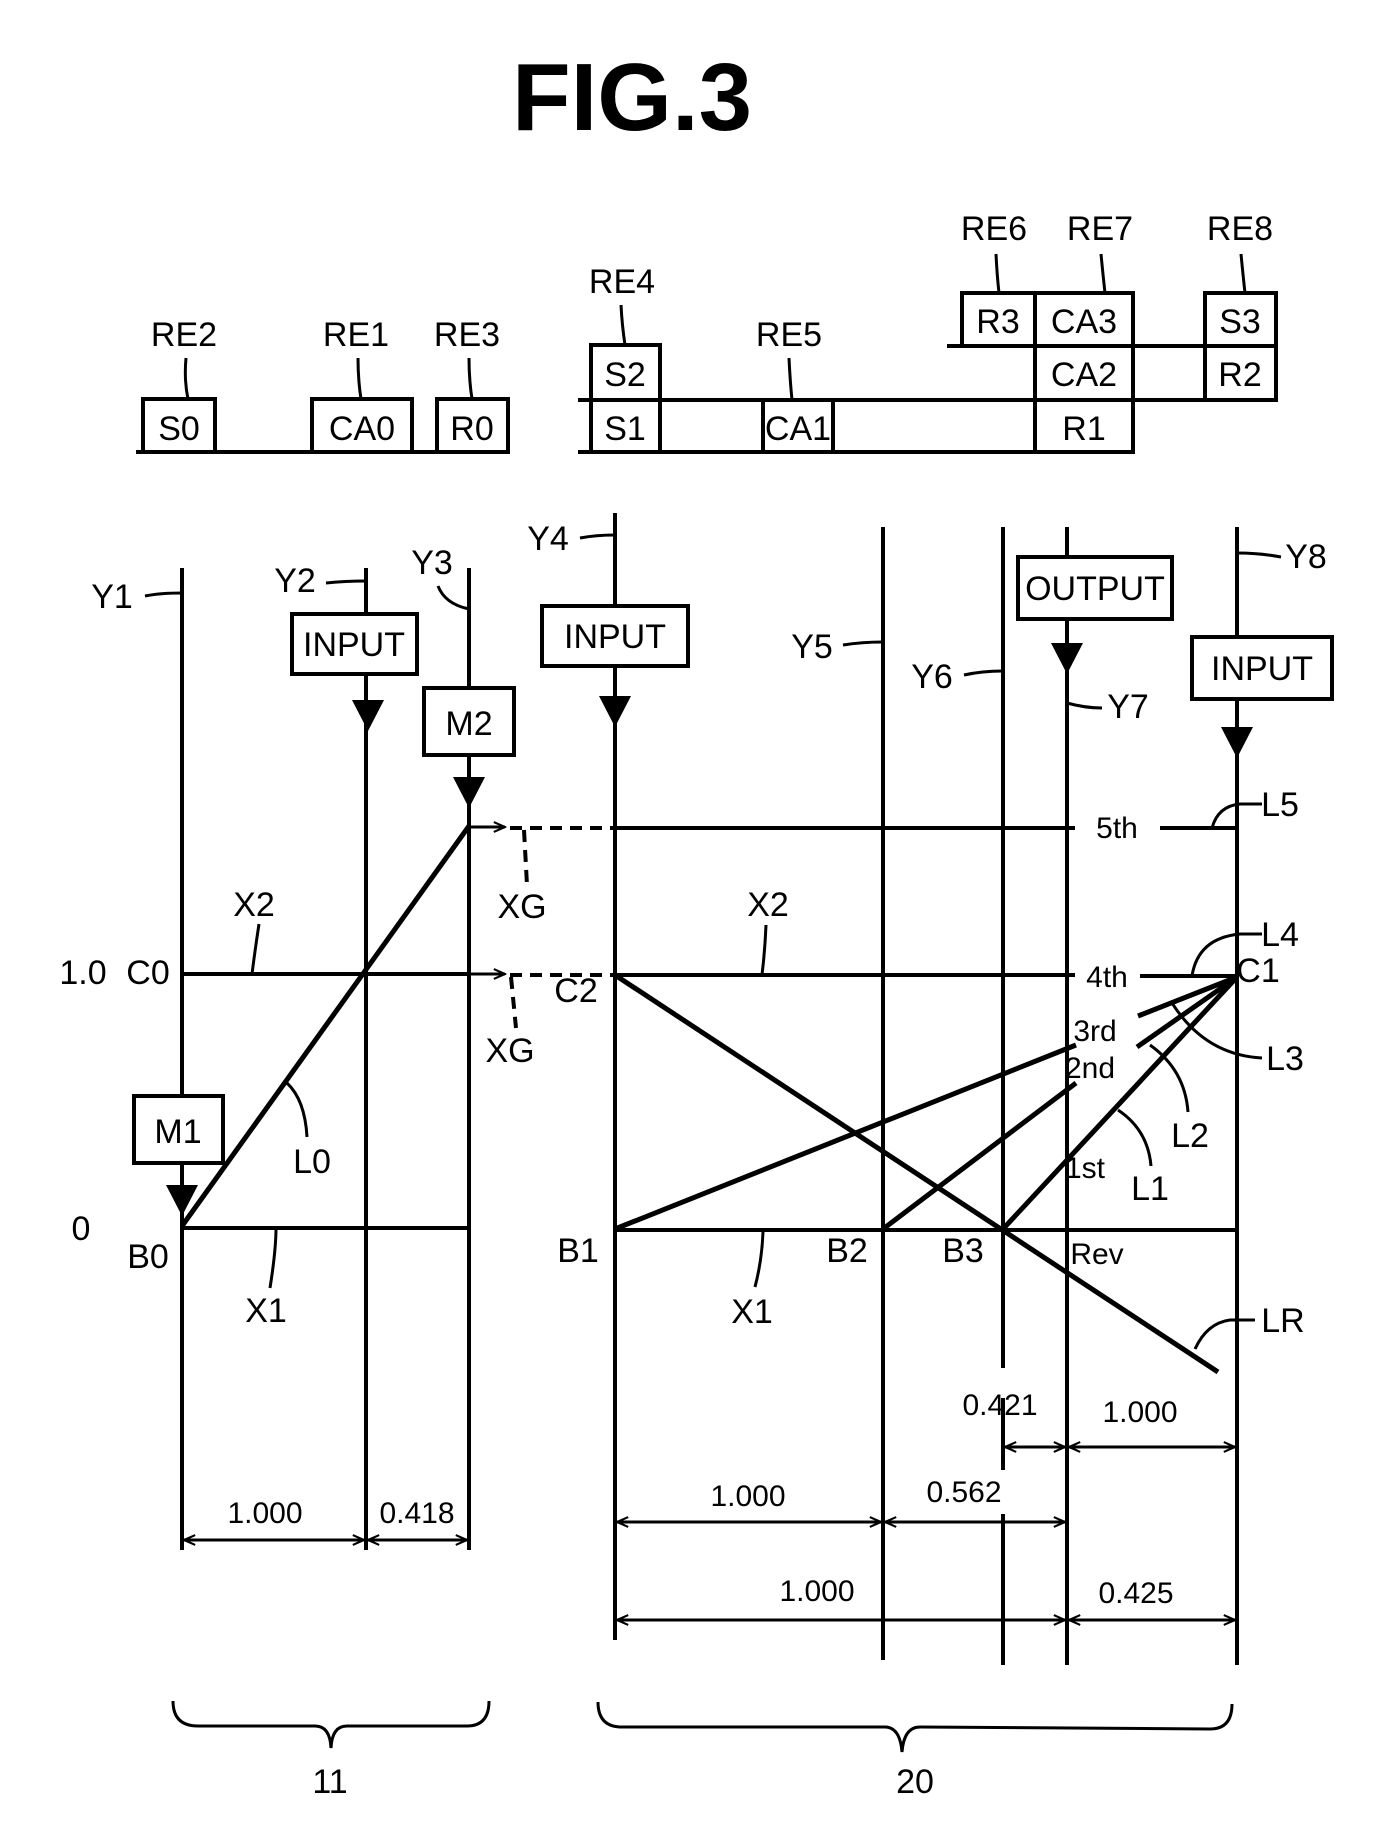 The width and height of the screenshot is (1387, 1830). I want to click on label-x1-left: X1, so click(266, 1311).